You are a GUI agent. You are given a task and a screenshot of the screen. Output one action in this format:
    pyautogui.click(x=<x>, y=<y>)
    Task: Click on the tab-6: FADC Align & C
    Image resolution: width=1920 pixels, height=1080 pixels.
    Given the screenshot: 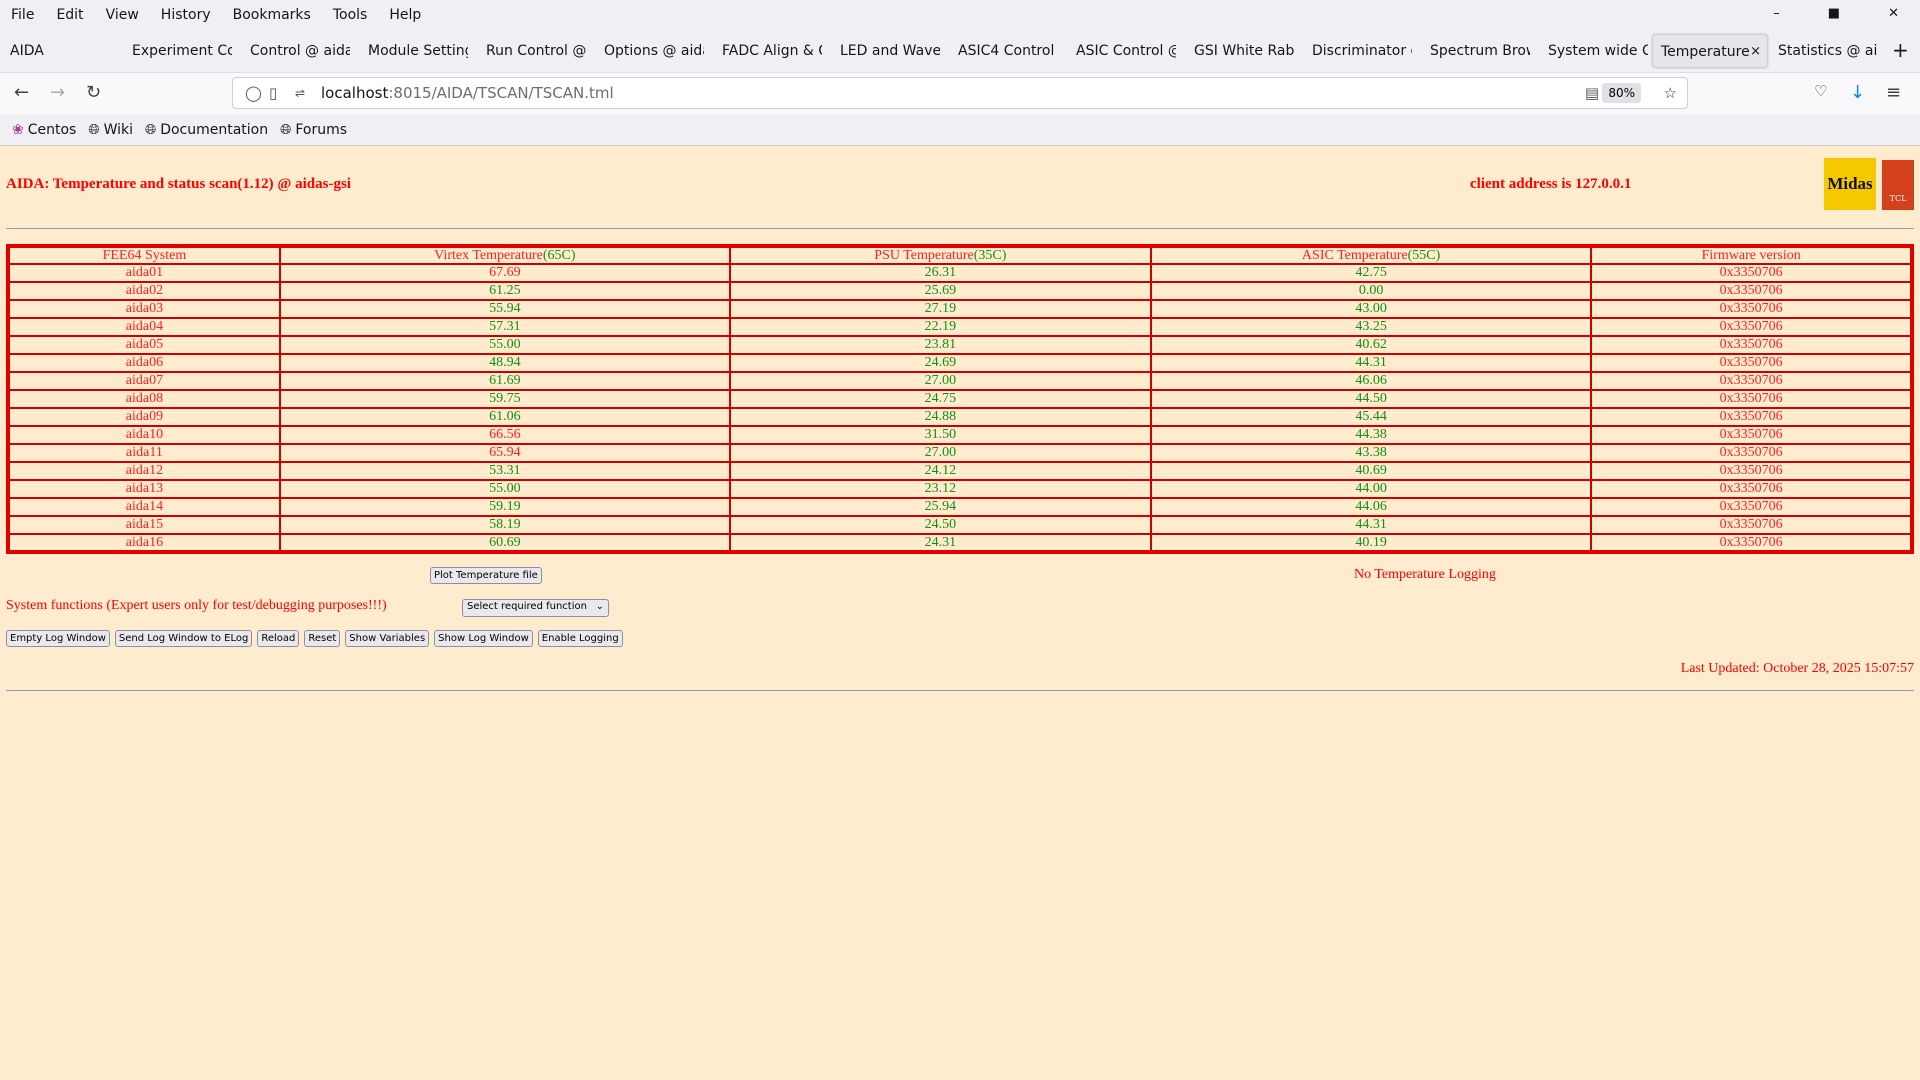 What is the action you would take?
    pyautogui.click(x=768, y=51)
    